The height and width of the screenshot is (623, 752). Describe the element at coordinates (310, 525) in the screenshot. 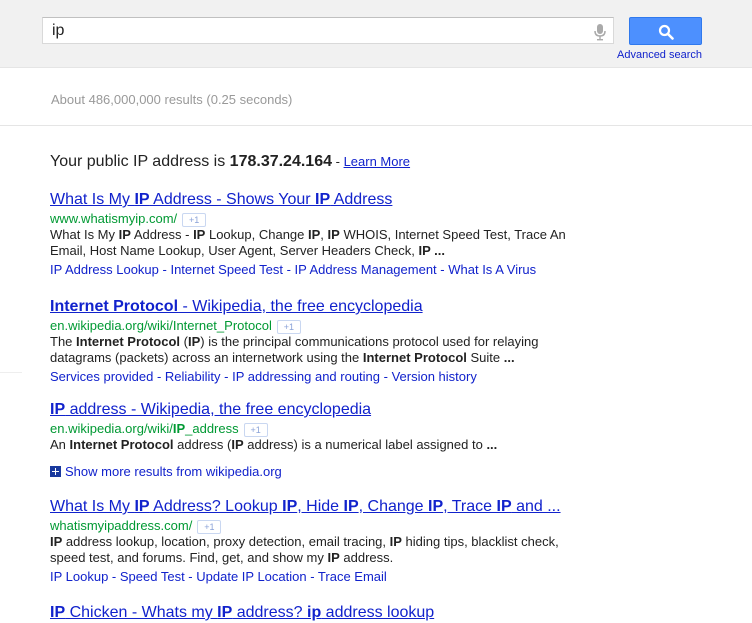

I see `result-url: whatismyipaddress.com/+1` at that location.